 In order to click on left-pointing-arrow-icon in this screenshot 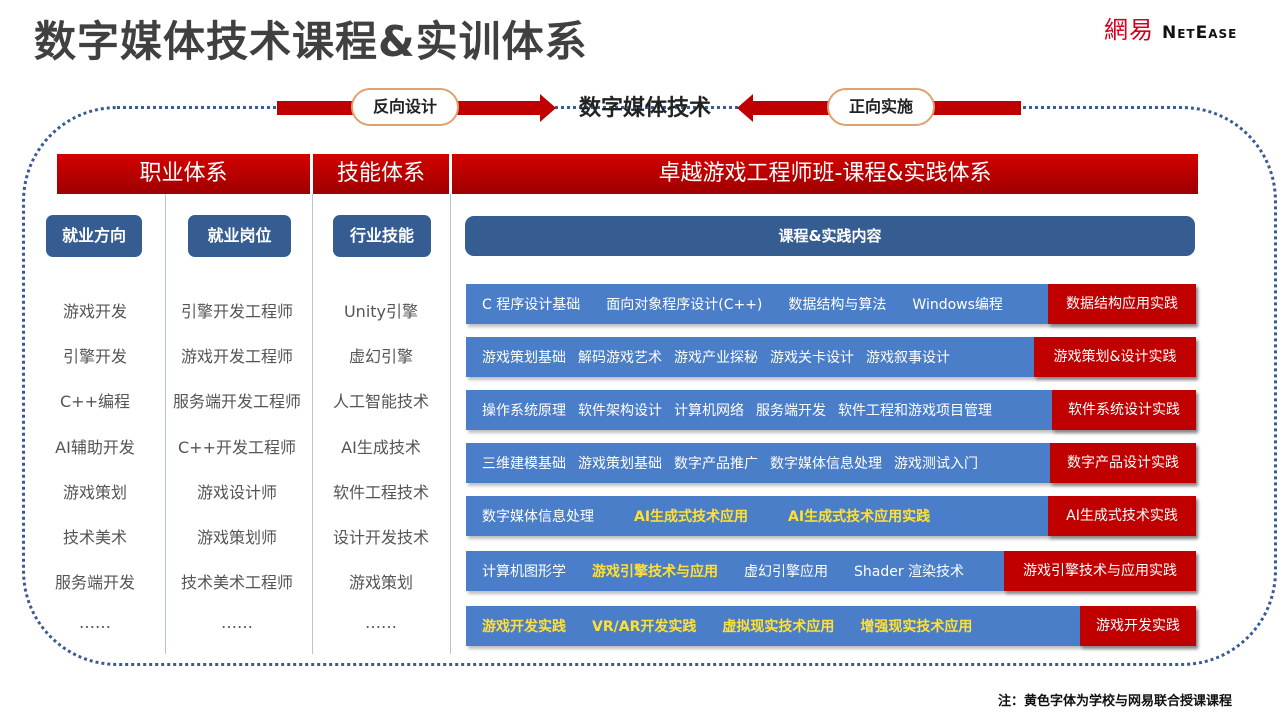, I will do `click(745, 108)`.